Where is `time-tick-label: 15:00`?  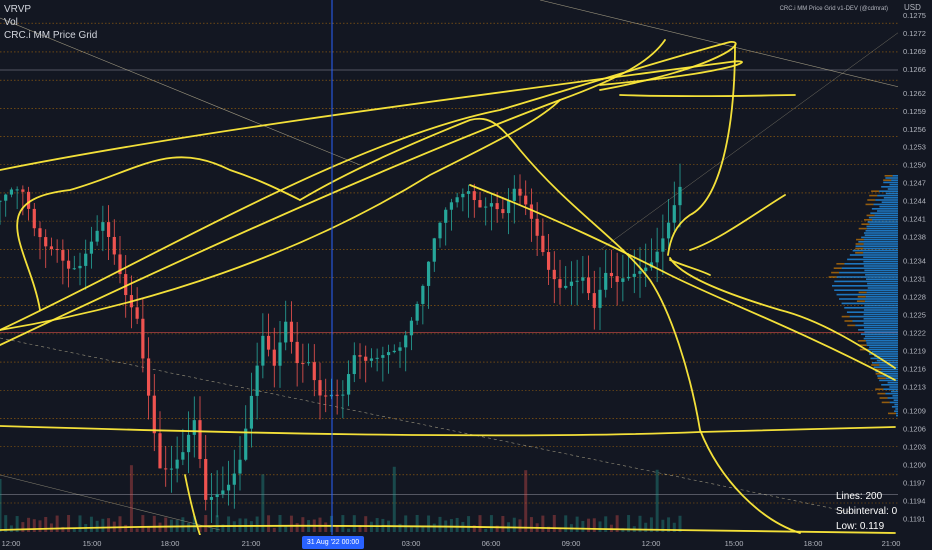
time-tick-label: 15:00 is located at coordinates (734, 543).